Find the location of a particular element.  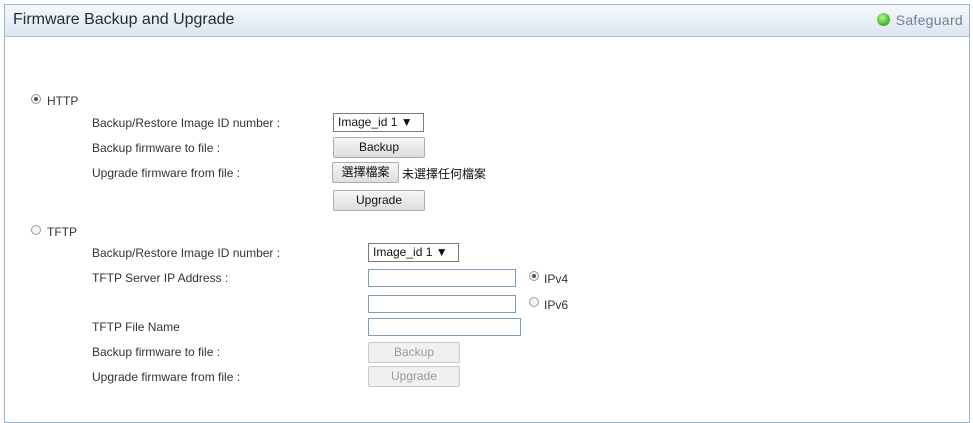

safeguard-label: Safeguard is located at coordinates (929, 20).